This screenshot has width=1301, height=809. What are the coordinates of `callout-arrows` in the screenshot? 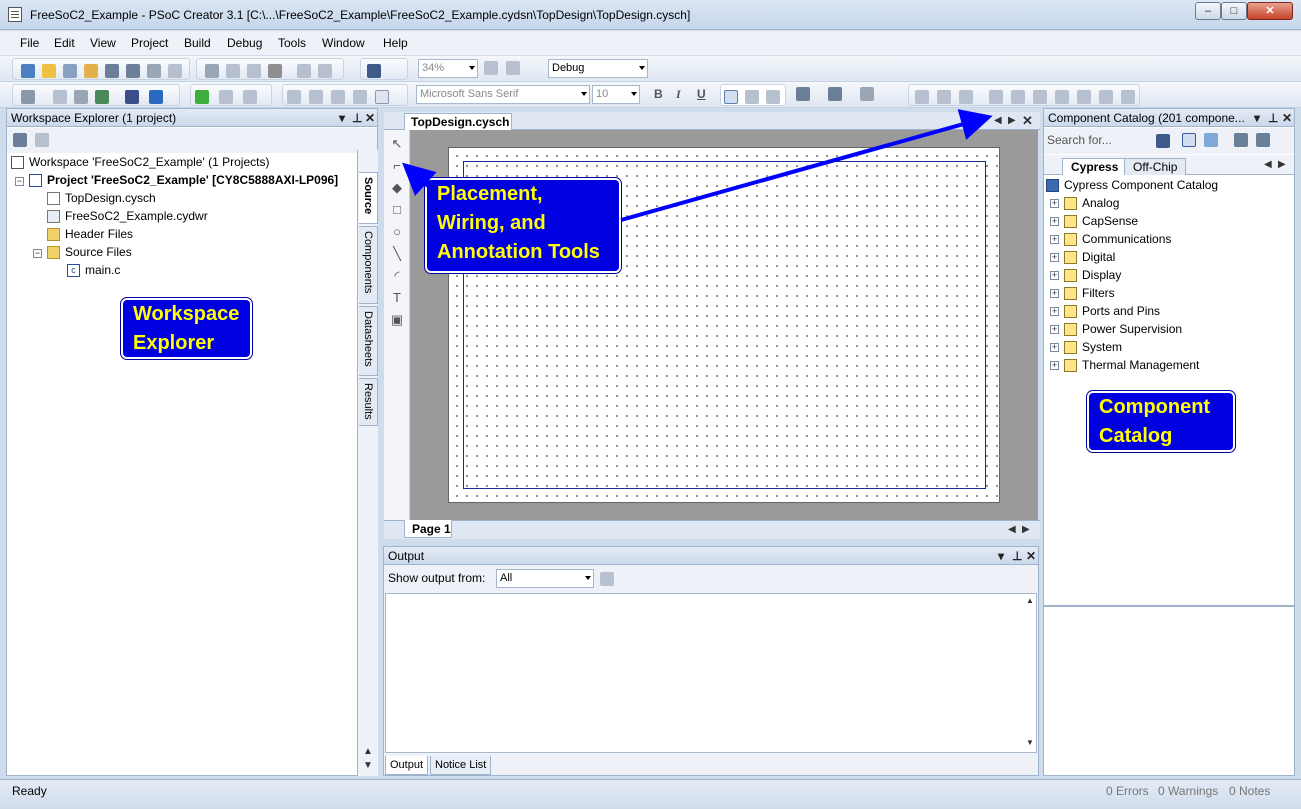 It's located at (697, 165).